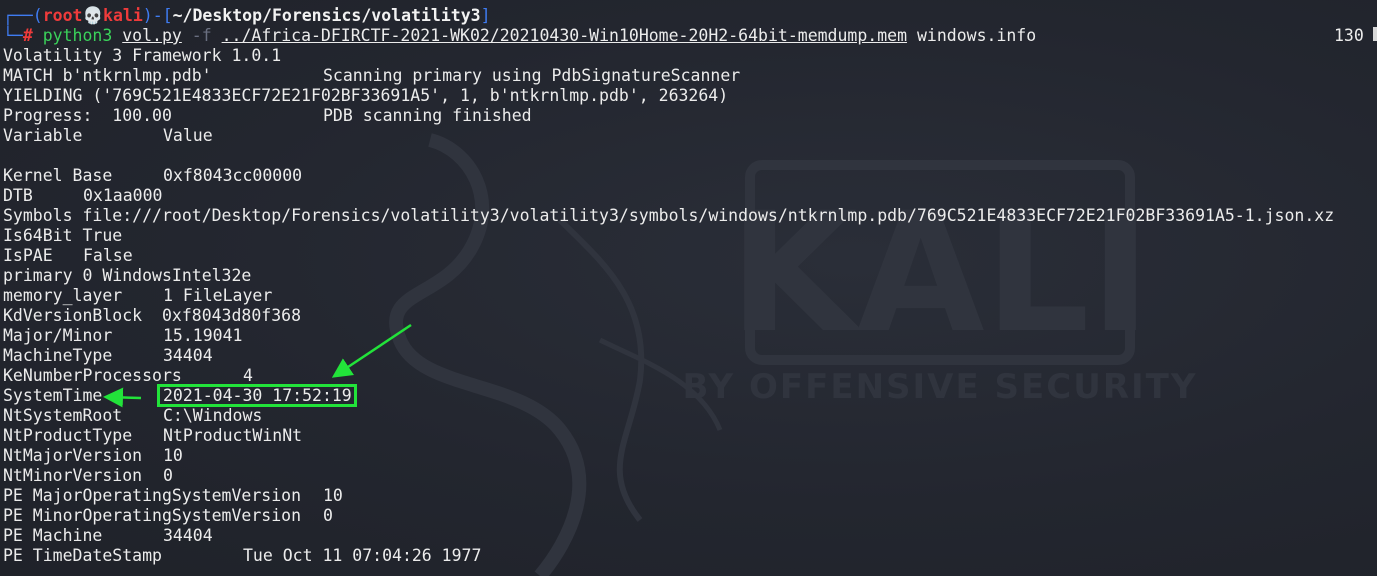  I want to click on row-machinetype: MachineType 34404, so click(108, 355).